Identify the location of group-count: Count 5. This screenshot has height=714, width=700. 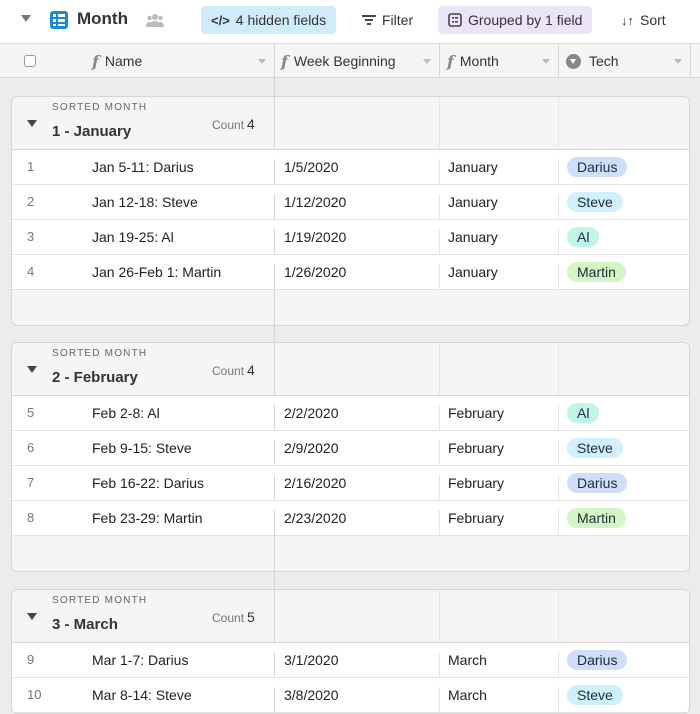
(233, 617).